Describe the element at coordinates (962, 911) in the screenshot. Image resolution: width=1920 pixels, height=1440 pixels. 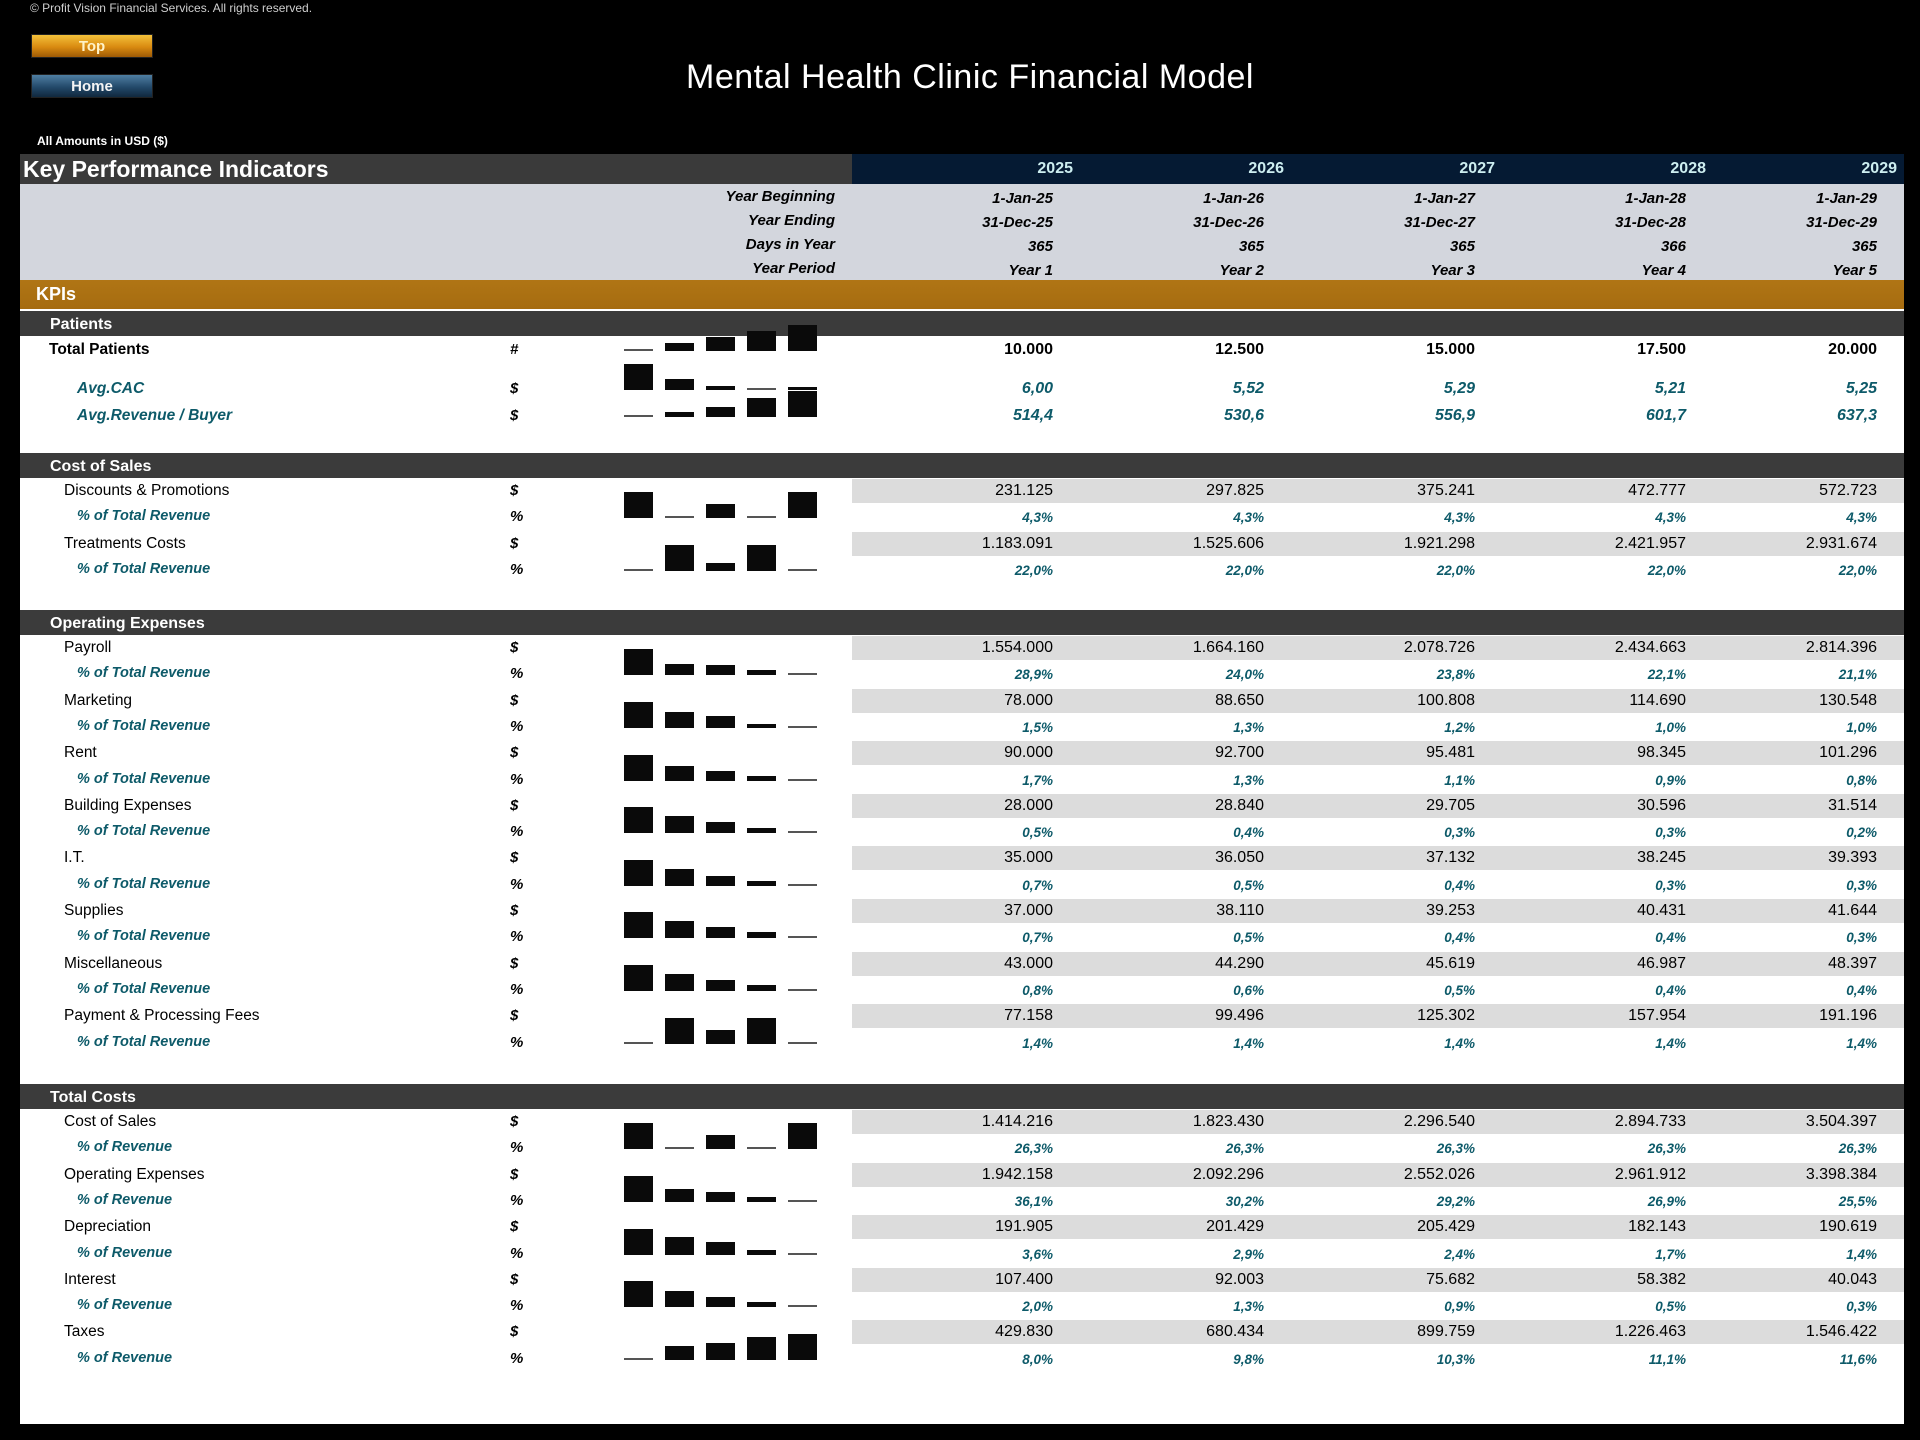
I see `table-row: Supplies $37.000 38.110 39.253 40.431 41.644` at that location.